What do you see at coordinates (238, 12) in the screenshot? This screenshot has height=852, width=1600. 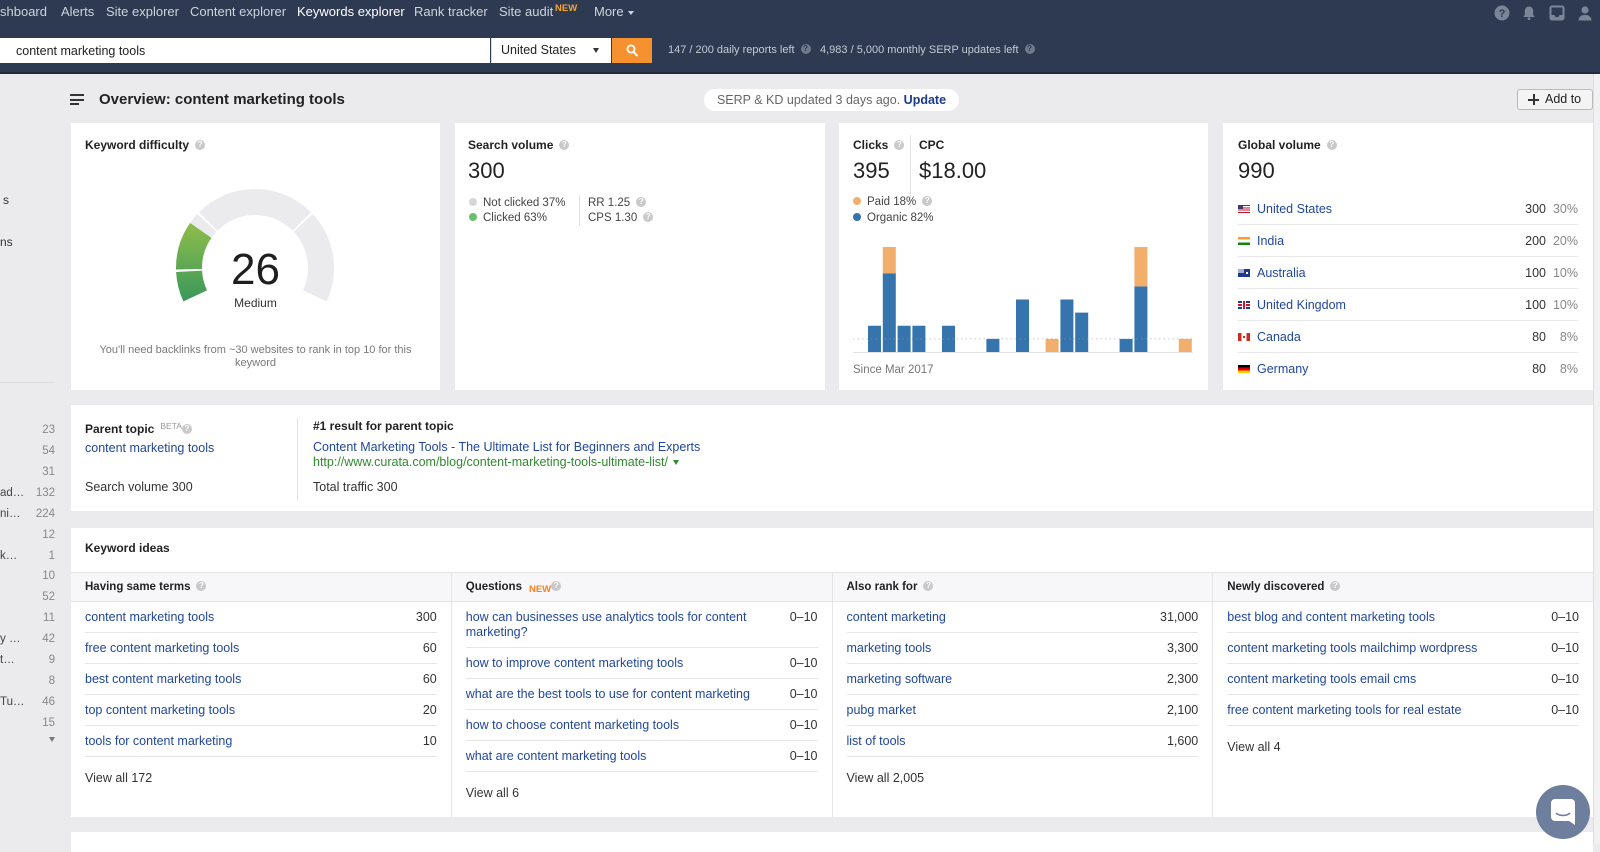 I see `nav-content-explorer: Content explorer` at bounding box center [238, 12].